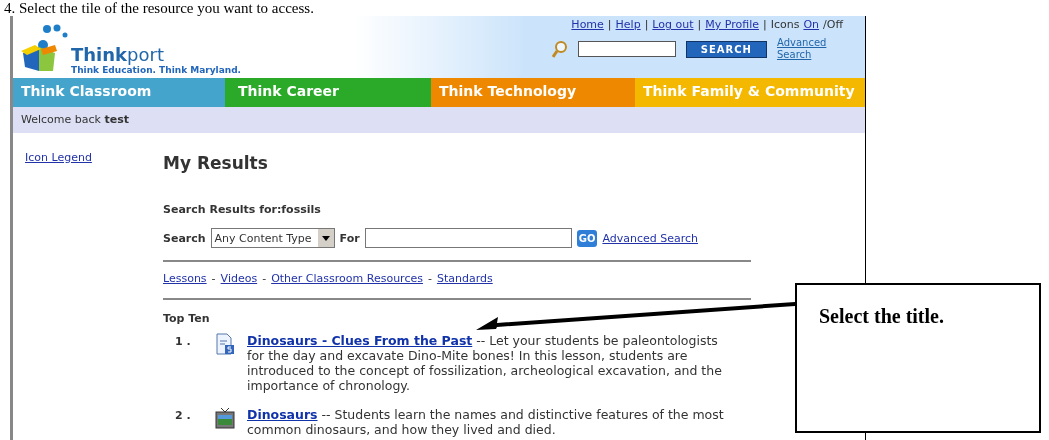  I want to click on logo-wordmark: Thinkport, so click(118, 55).